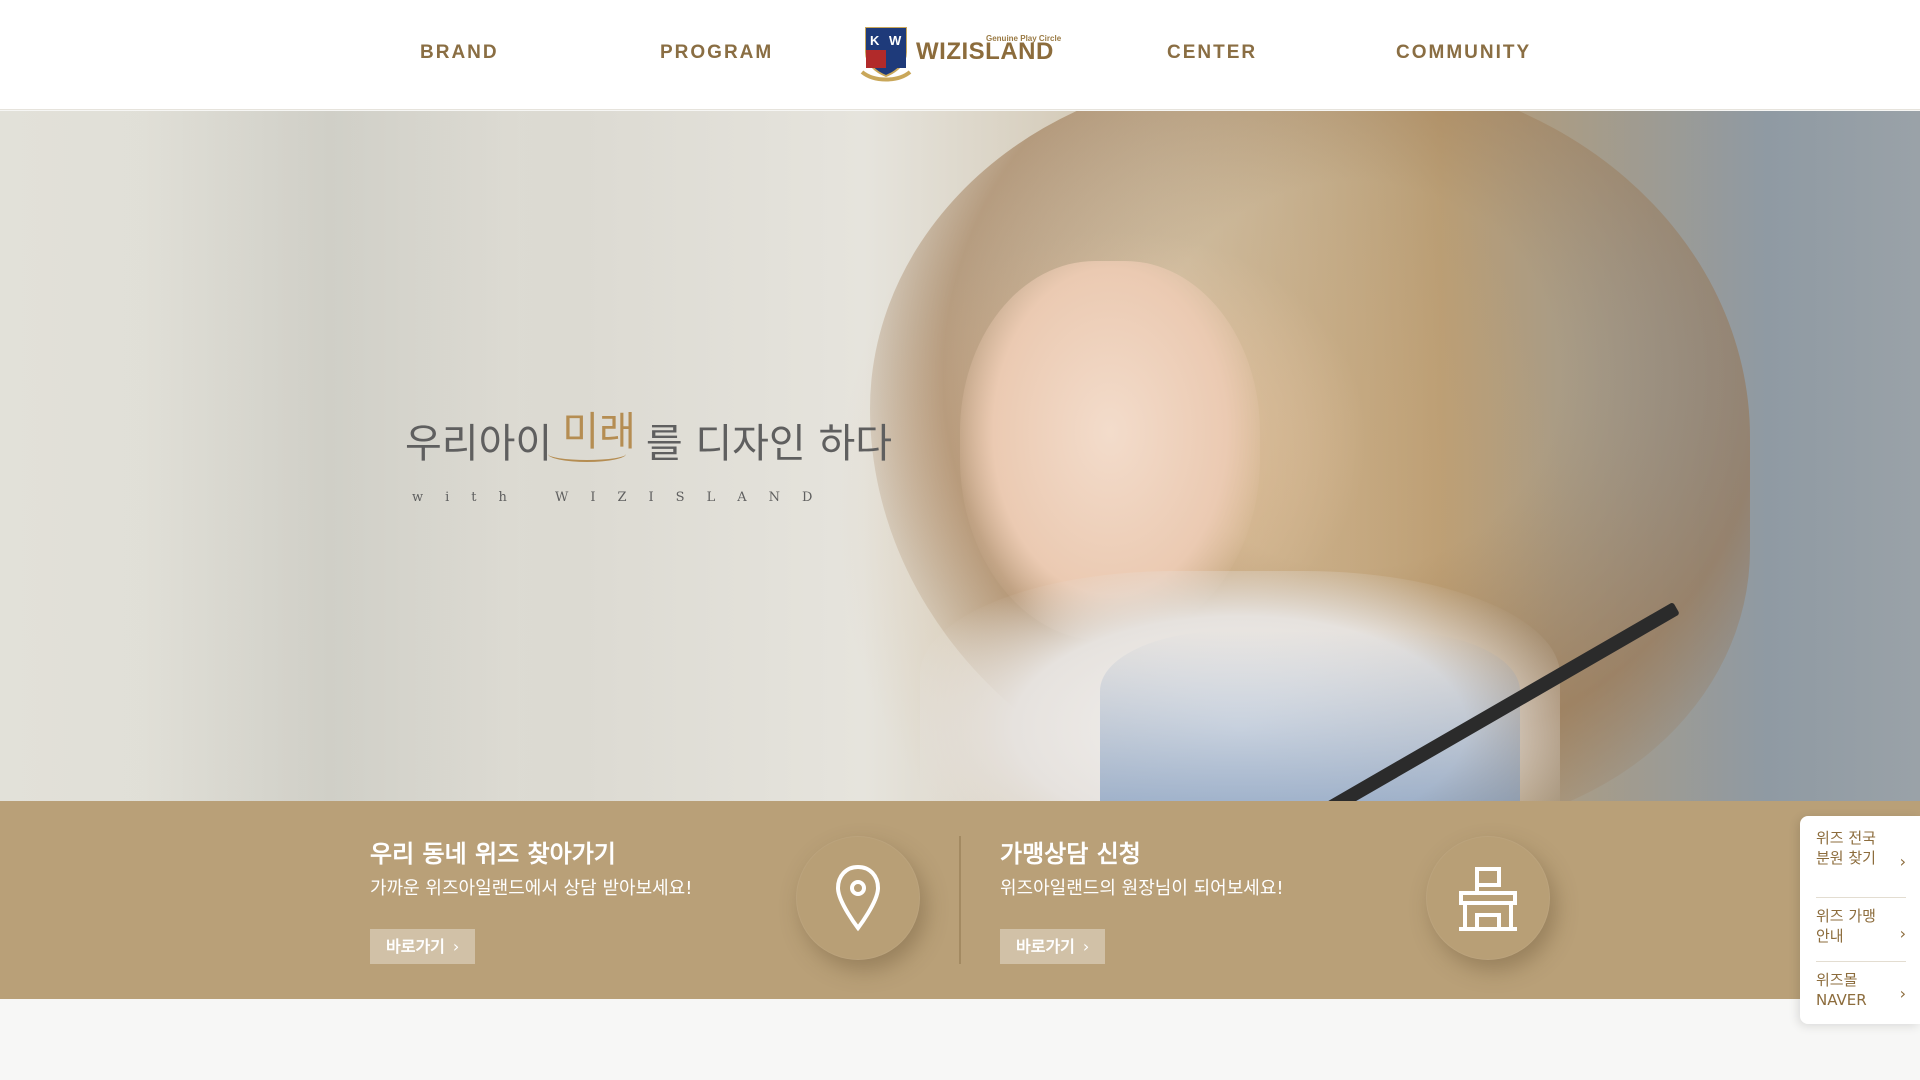 This screenshot has width=1920, height=1080. I want to click on logo: K W Genuine Play Circle WIZISLAND, so click(960, 53).